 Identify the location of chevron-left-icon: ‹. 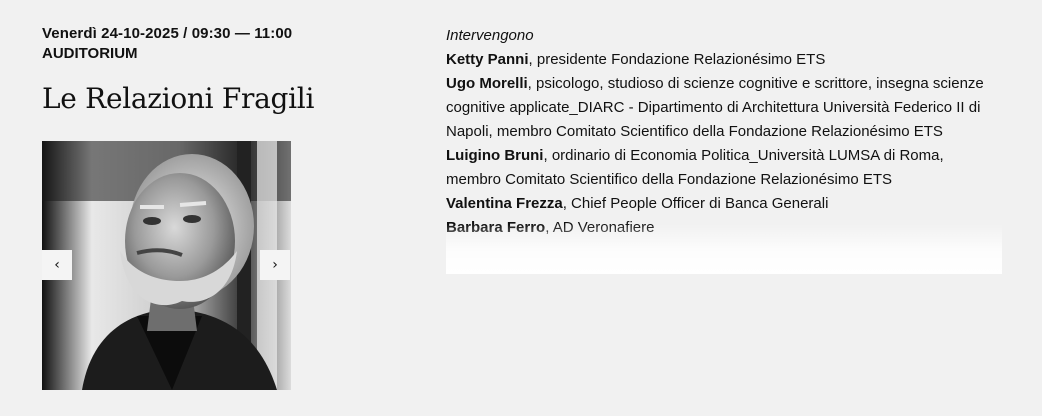
(57, 265).